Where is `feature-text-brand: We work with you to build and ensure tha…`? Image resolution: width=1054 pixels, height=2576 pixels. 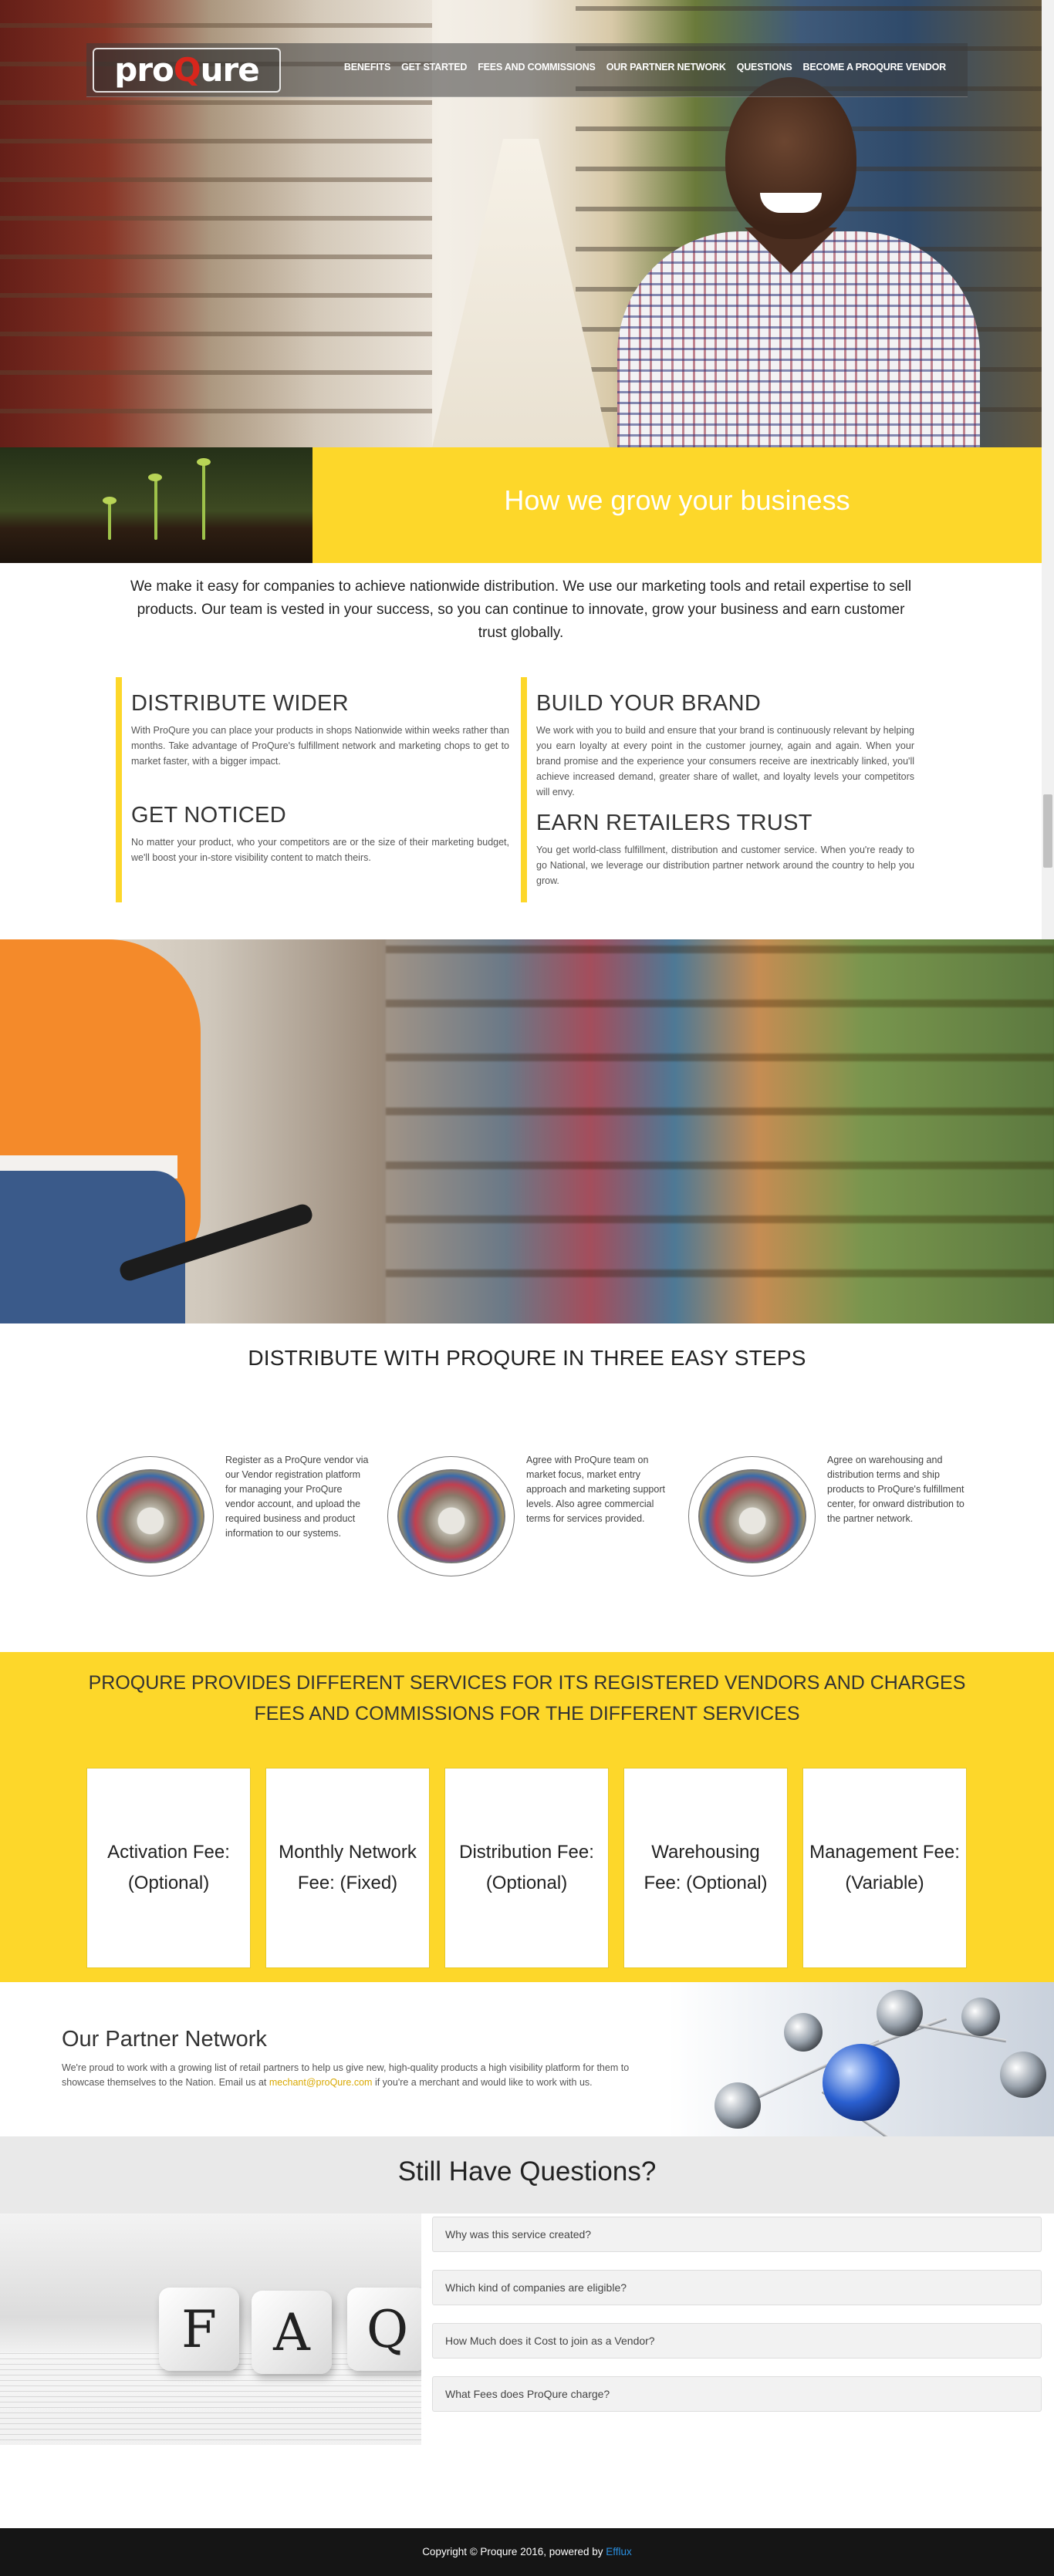
feature-text-brand: We work with you to build and ensure tha… is located at coordinates (725, 761).